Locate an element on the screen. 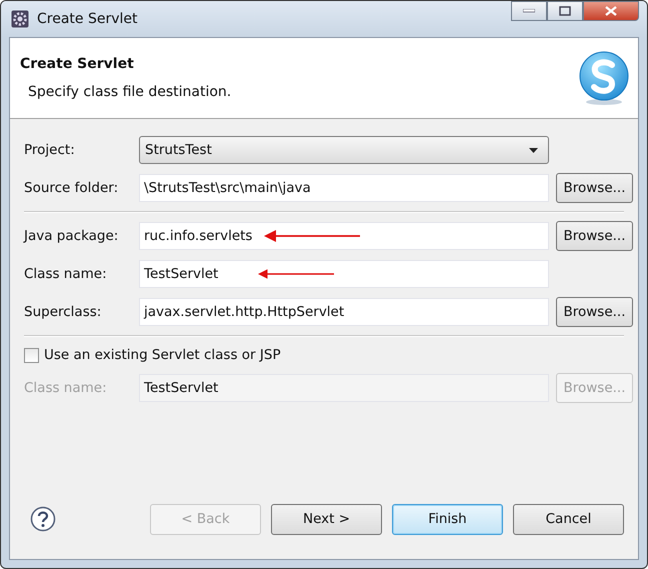  dropdown-arrow-icon is located at coordinates (533, 150).